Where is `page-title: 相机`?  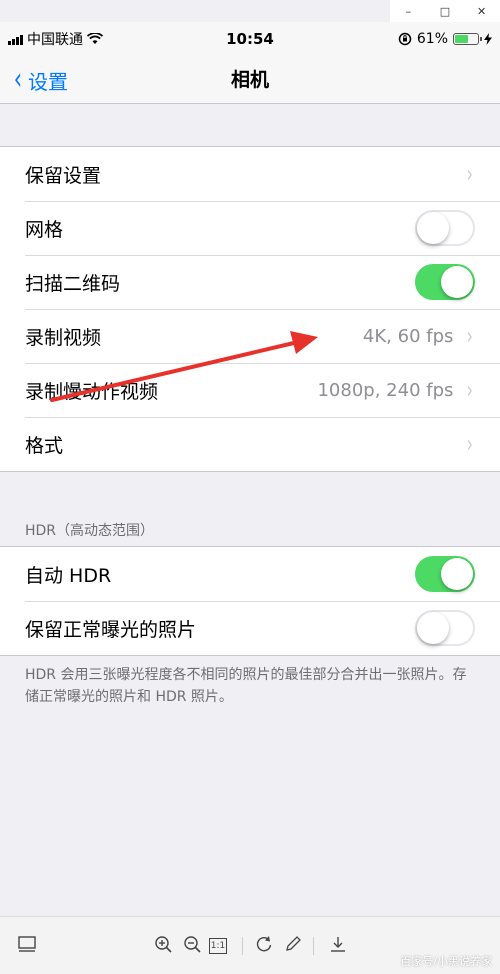
page-title: 相机 is located at coordinates (249, 80).